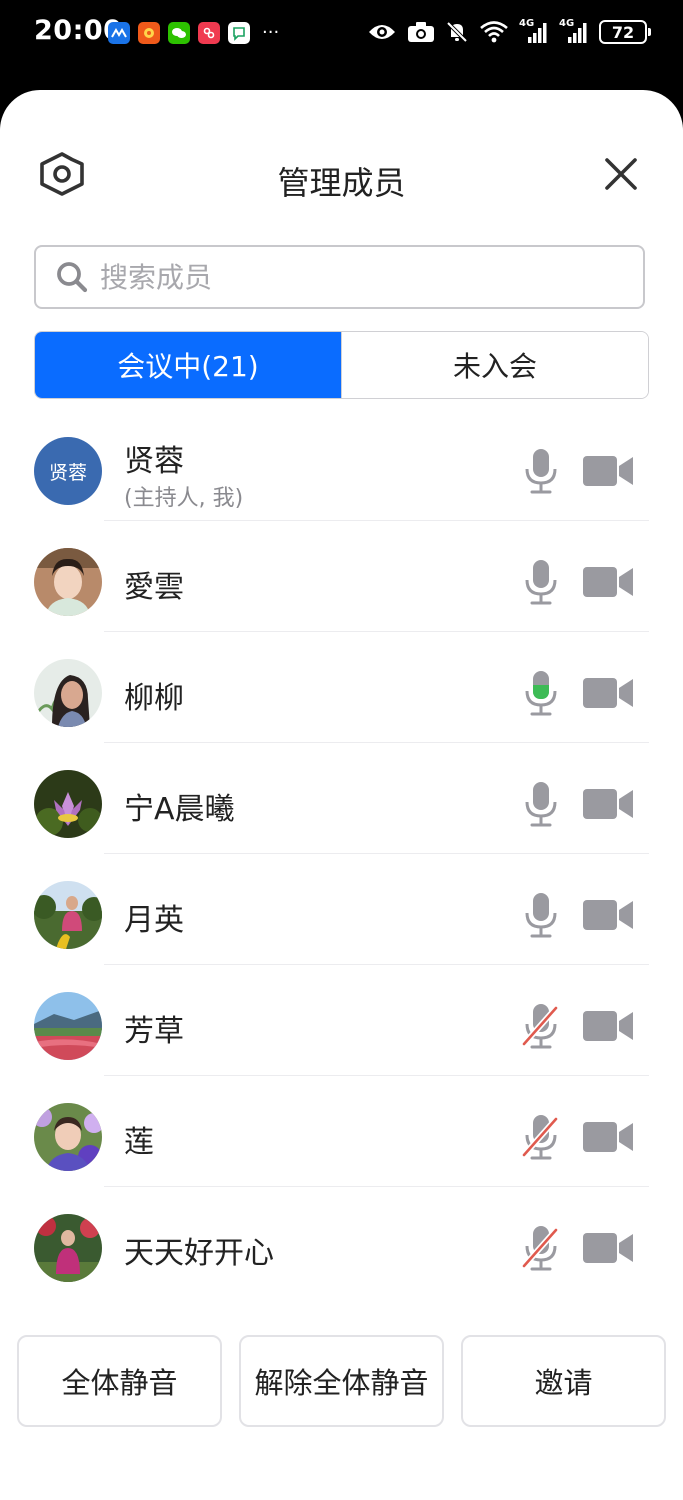 This screenshot has height=1500, width=683. Describe the element at coordinates (239, 33) in the screenshot. I see `message-icon` at that location.